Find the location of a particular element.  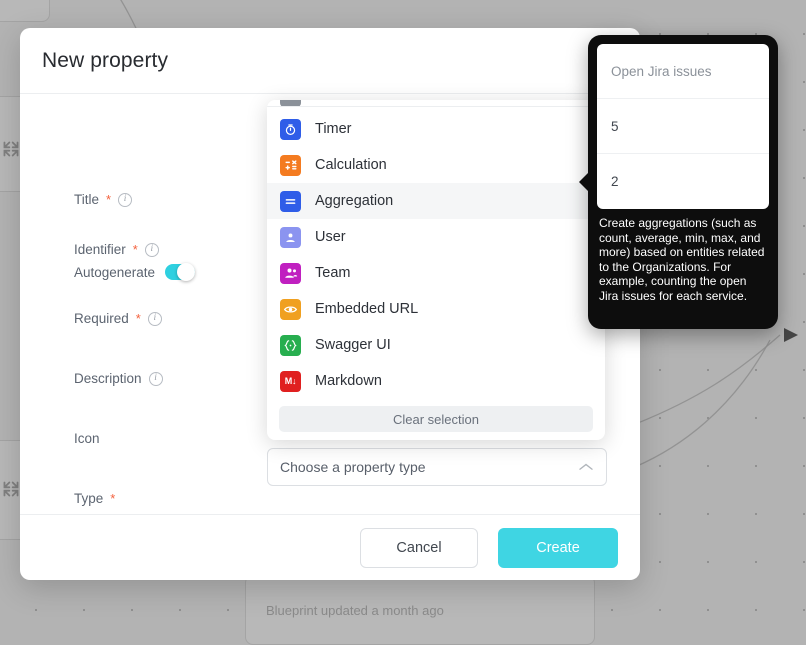

autogenerate-row: Autogenerate is located at coordinates (134, 272).